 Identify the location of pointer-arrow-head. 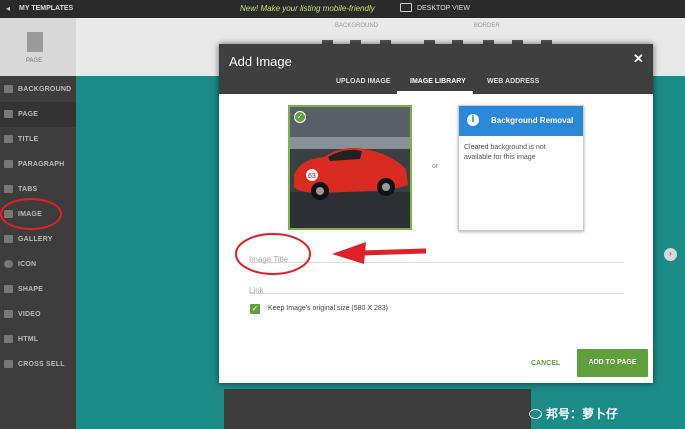
(349, 253).